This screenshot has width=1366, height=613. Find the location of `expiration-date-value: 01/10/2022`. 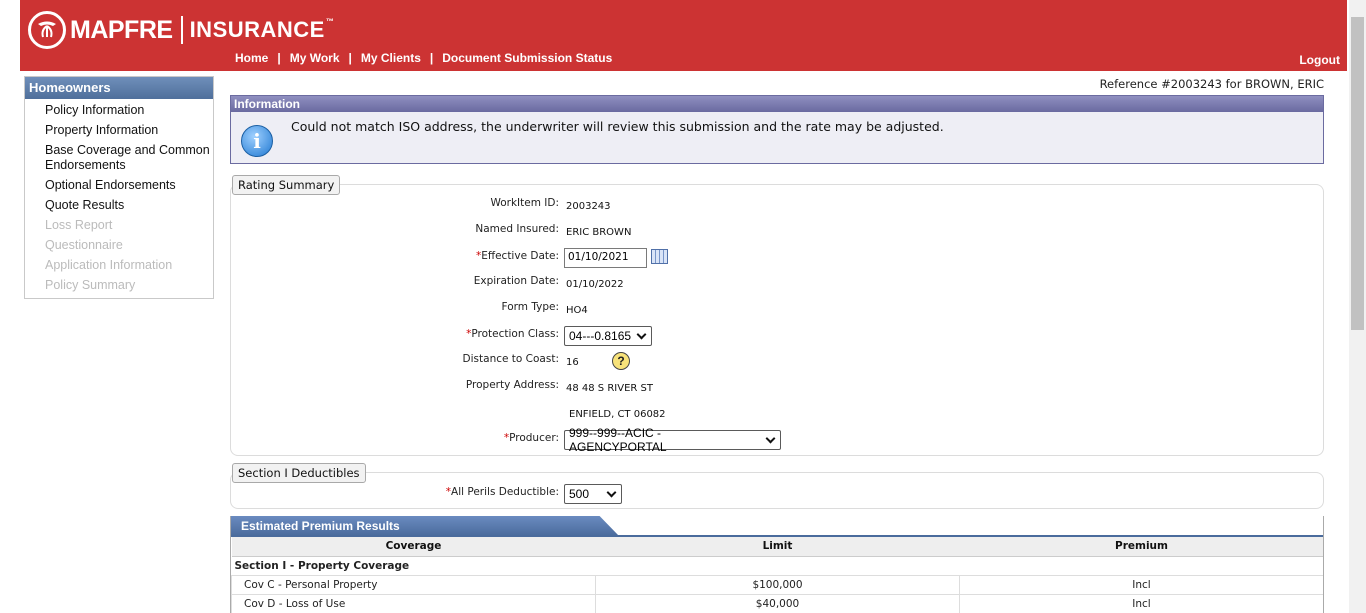

expiration-date-value: 01/10/2022 is located at coordinates (595, 284).